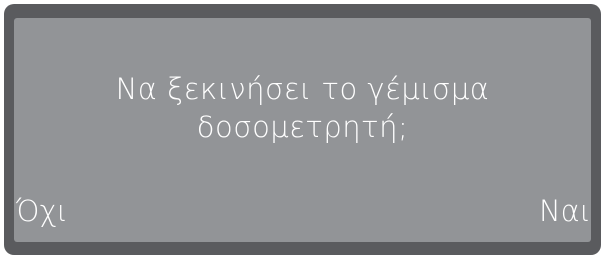  Describe the element at coordinates (565, 211) in the screenshot. I see `yes-softkey: Ναι` at that location.